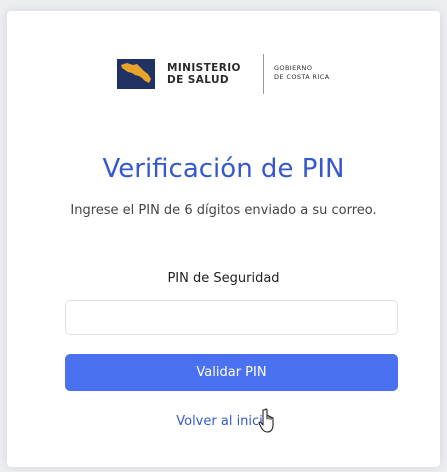 The height and width of the screenshot is (472, 447). What do you see at coordinates (136, 74) in the screenshot?
I see `costa-rica-map-icon` at bounding box center [136, 74].